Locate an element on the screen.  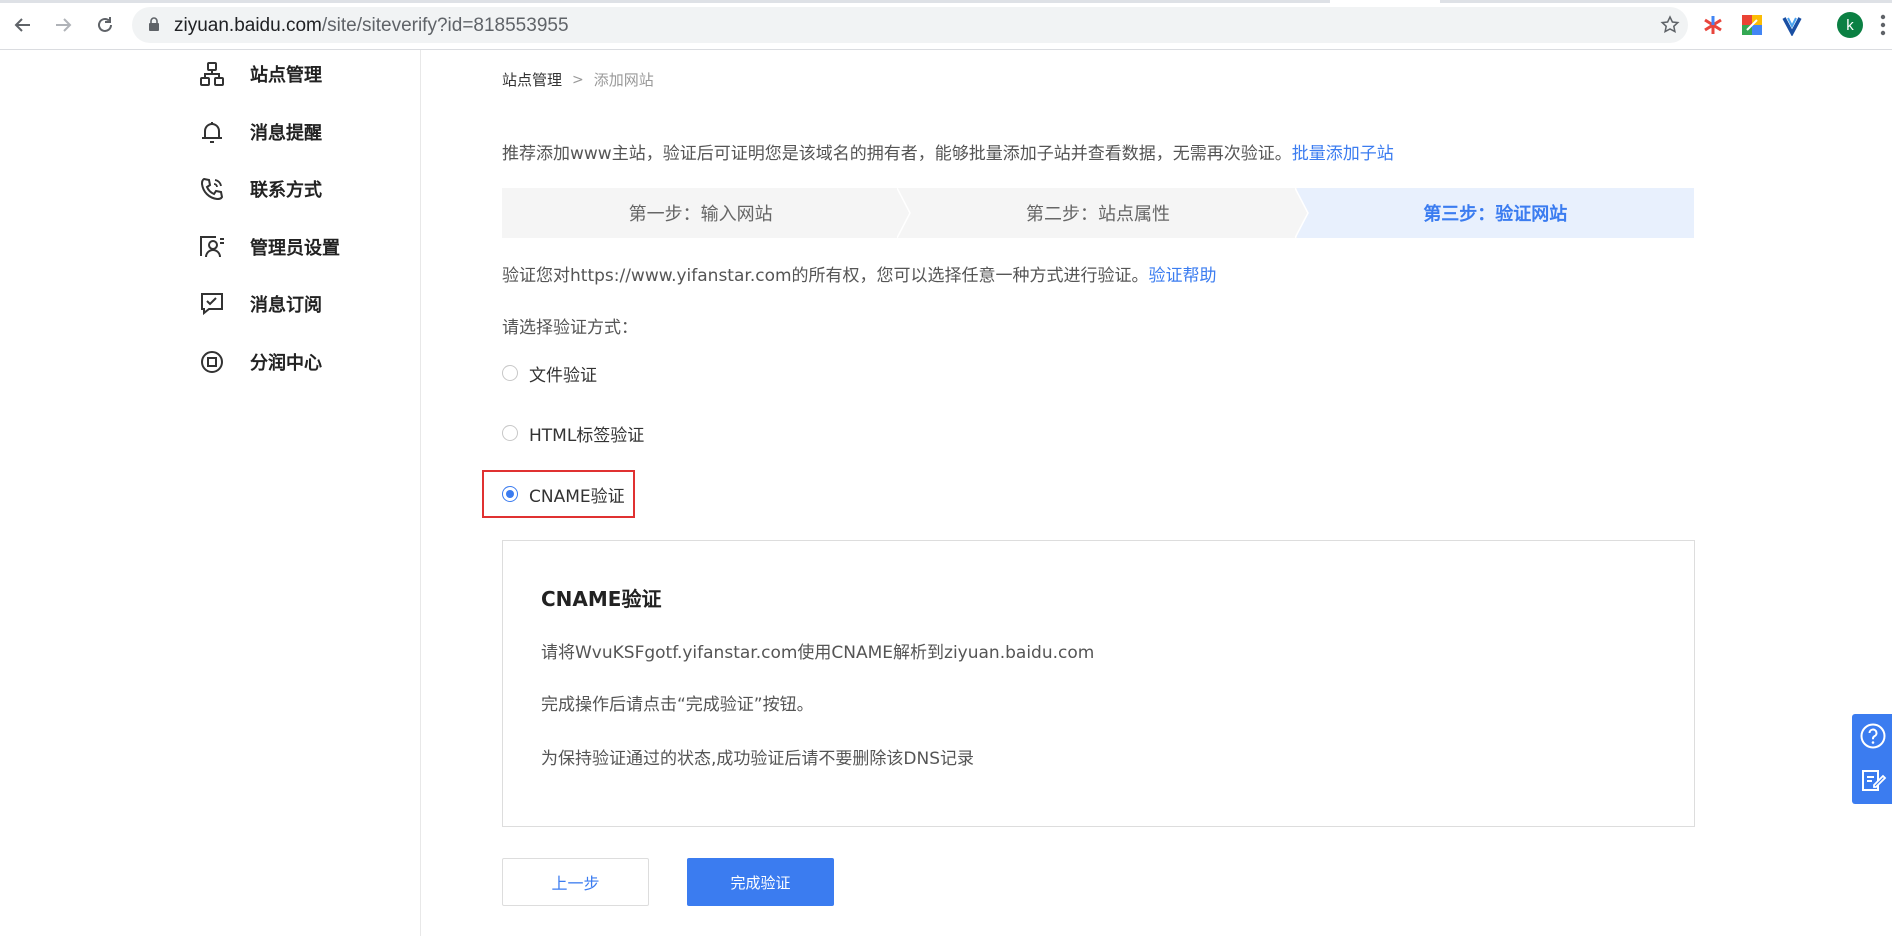
sidebar-item-subscription: 消息订阅 is located at coordinates (260, 304).